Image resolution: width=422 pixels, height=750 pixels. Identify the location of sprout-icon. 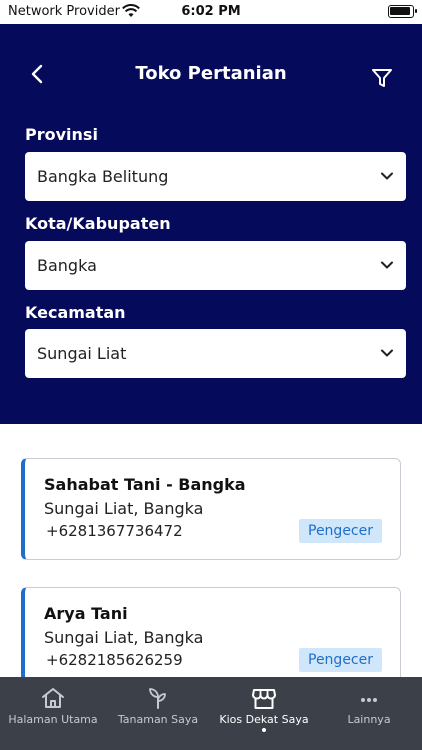
(157, 698).